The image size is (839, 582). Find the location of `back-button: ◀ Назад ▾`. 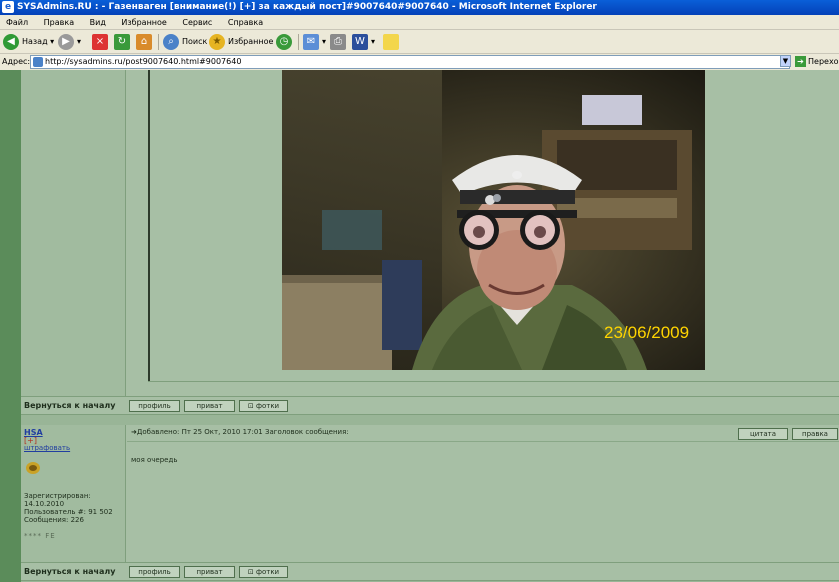

back-button: ◀ Назад ▾ is located at coordinates (28, 42).